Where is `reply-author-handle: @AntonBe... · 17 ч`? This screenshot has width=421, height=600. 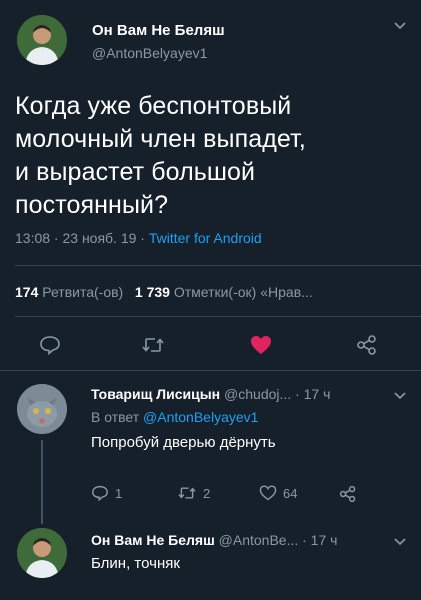
reply-author-handle: @AntonBe... · 17 ч is located at coordinates (278, 540).